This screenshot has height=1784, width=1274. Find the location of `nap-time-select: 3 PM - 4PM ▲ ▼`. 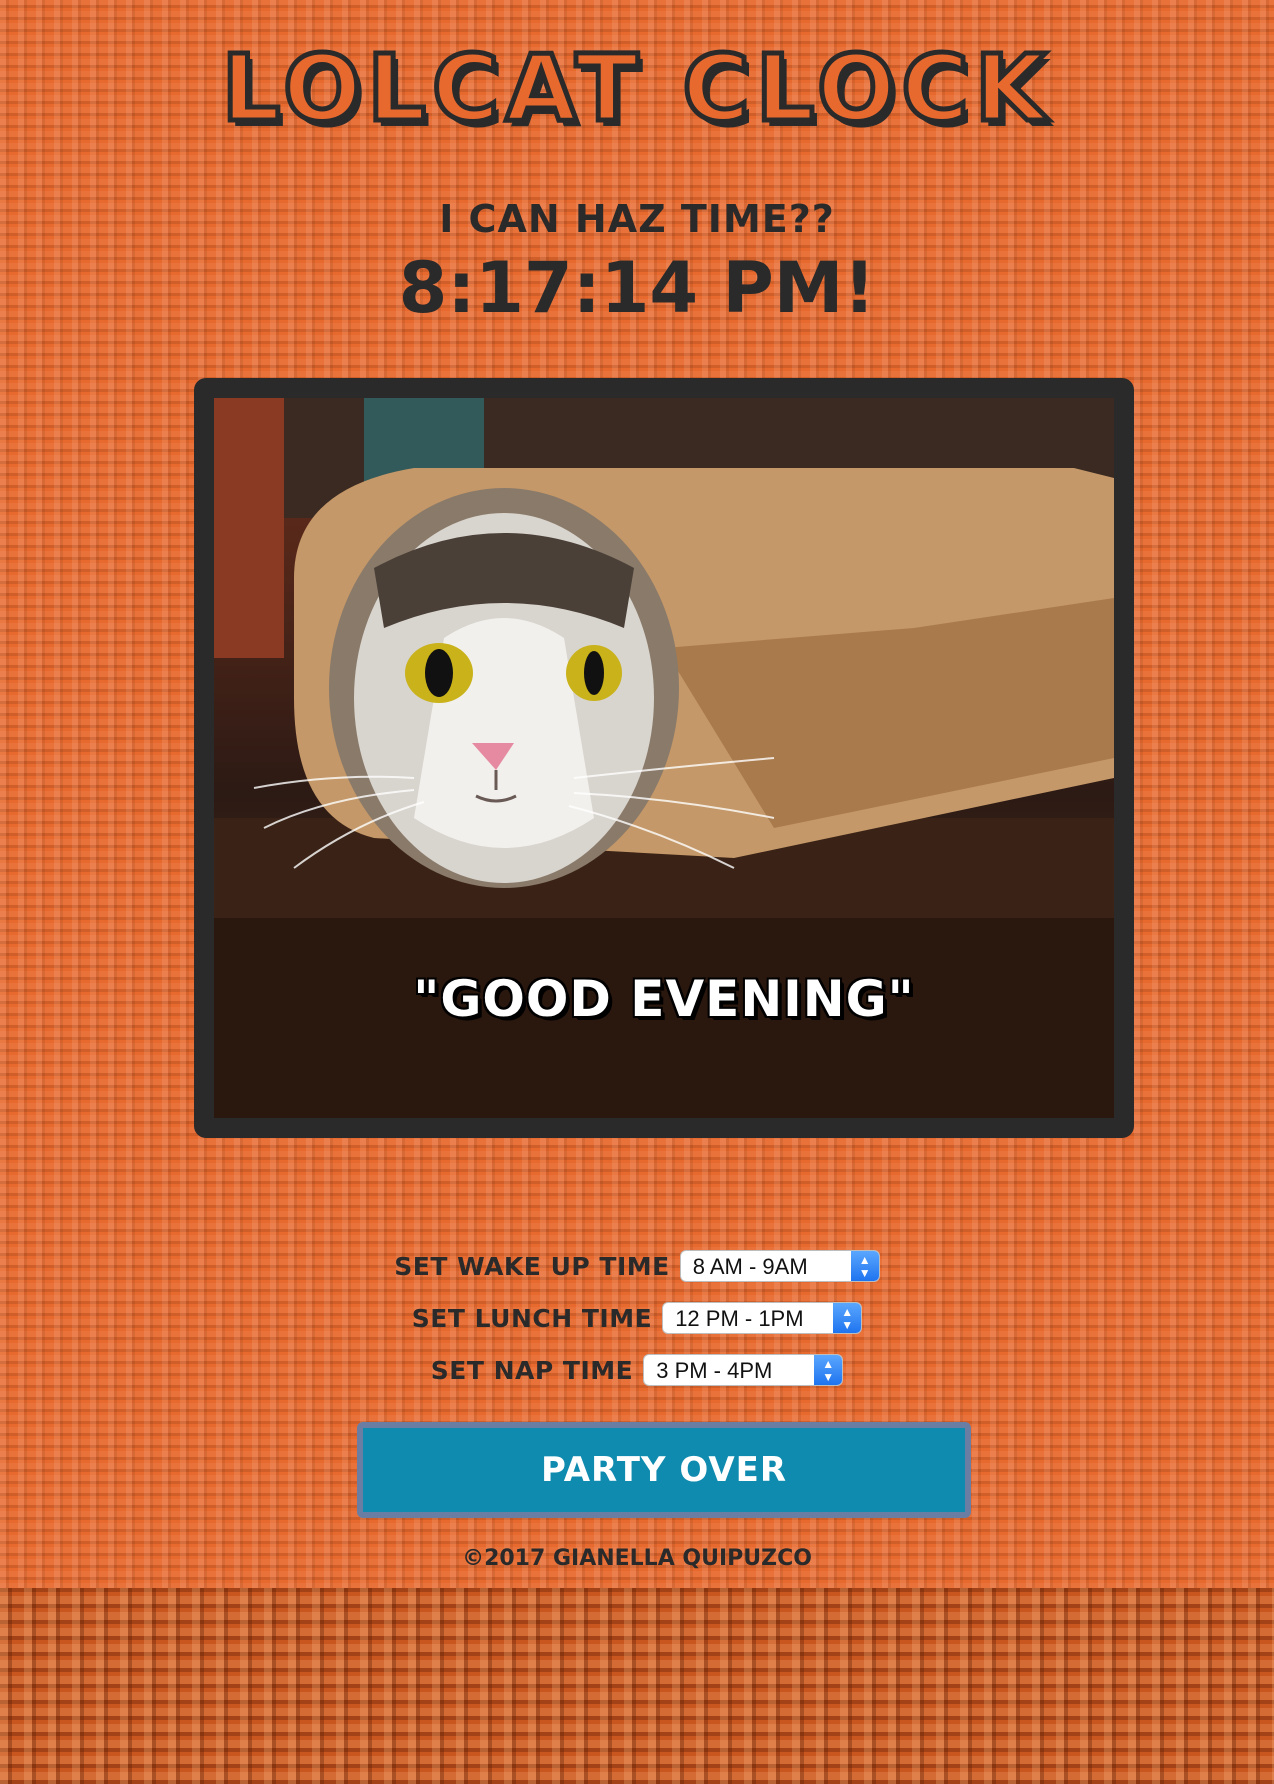

nap-time-select: 3 PM - 4PM ▲ ▼ is located at coordinates (743, 1370).